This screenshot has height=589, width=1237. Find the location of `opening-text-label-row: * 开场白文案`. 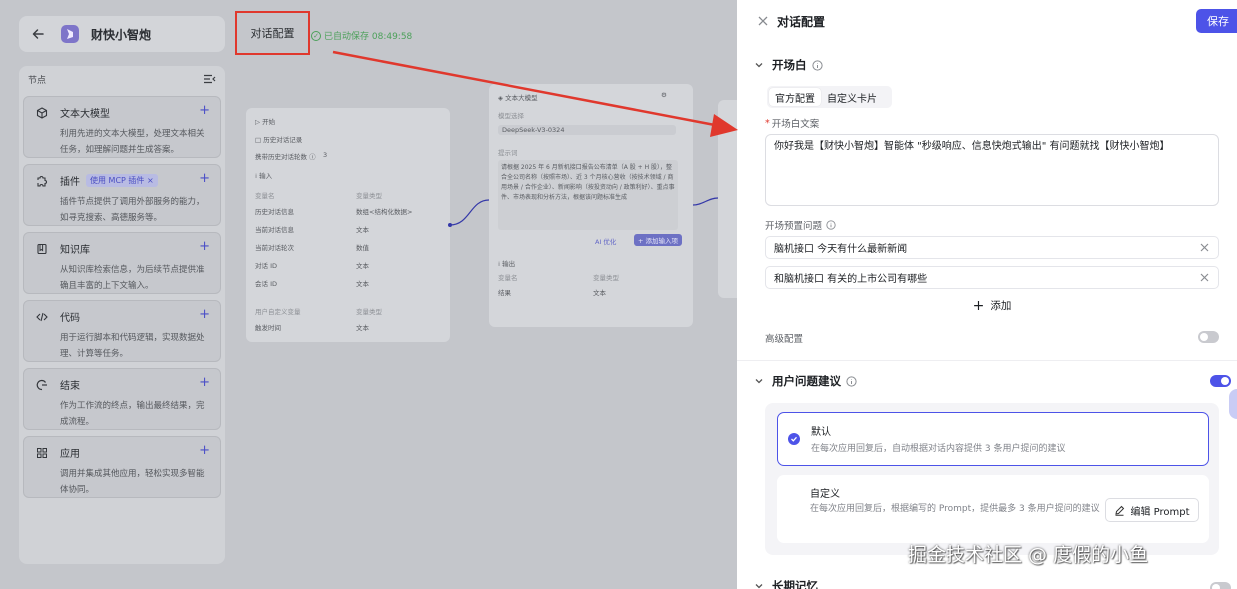

opening-text-label-row: * 开场白文案 is located at coordinates (792, 123).